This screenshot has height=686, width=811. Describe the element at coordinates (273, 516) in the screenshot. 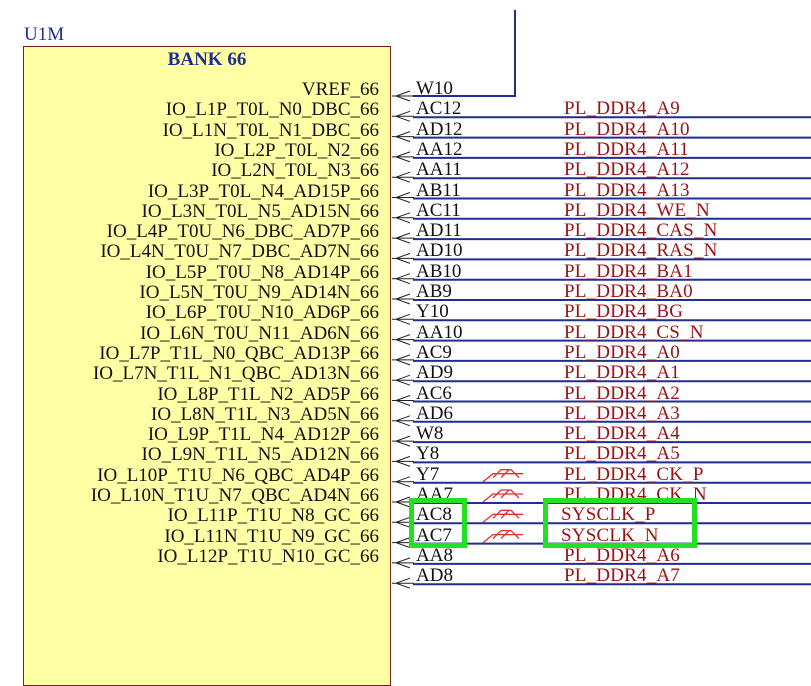

I see `pin-name: IO_L11P_T1U_N8_GC_66` at that location.